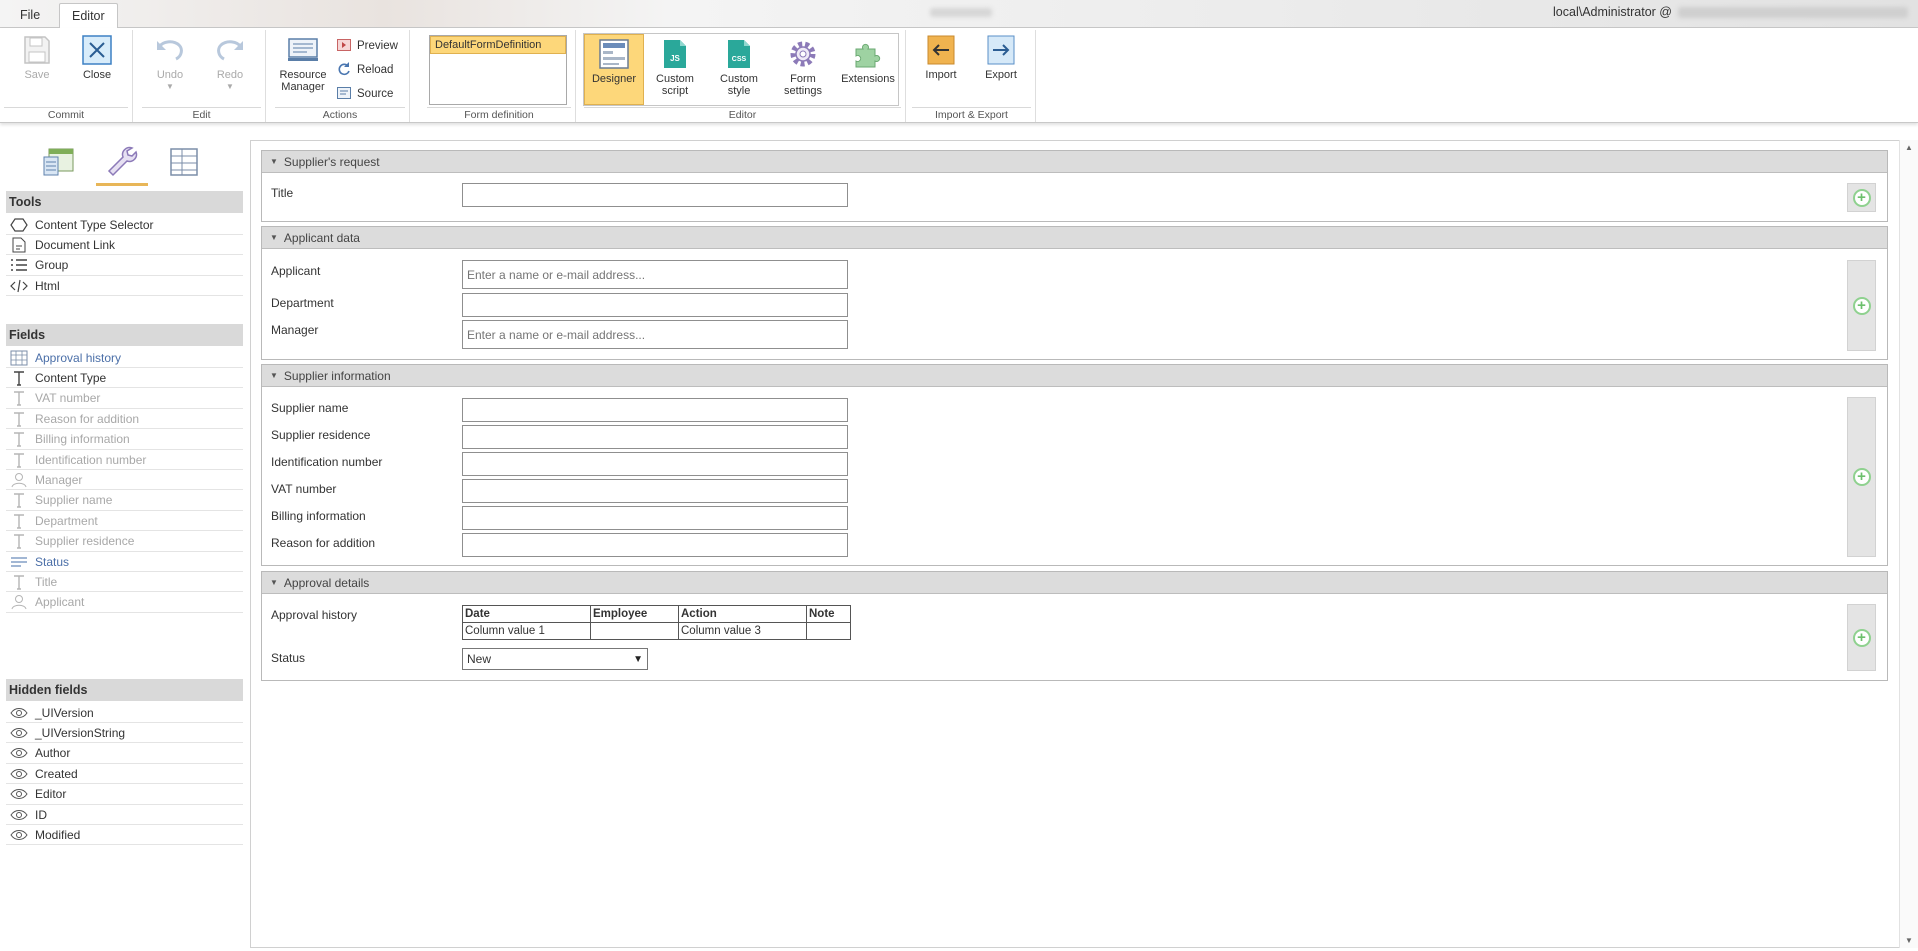 Image resolution: width=1918 pixels, height=951 pixels. Describe the element at coordinates (58, 834) in the screenshot. I see `item-label: Modified` at that location.